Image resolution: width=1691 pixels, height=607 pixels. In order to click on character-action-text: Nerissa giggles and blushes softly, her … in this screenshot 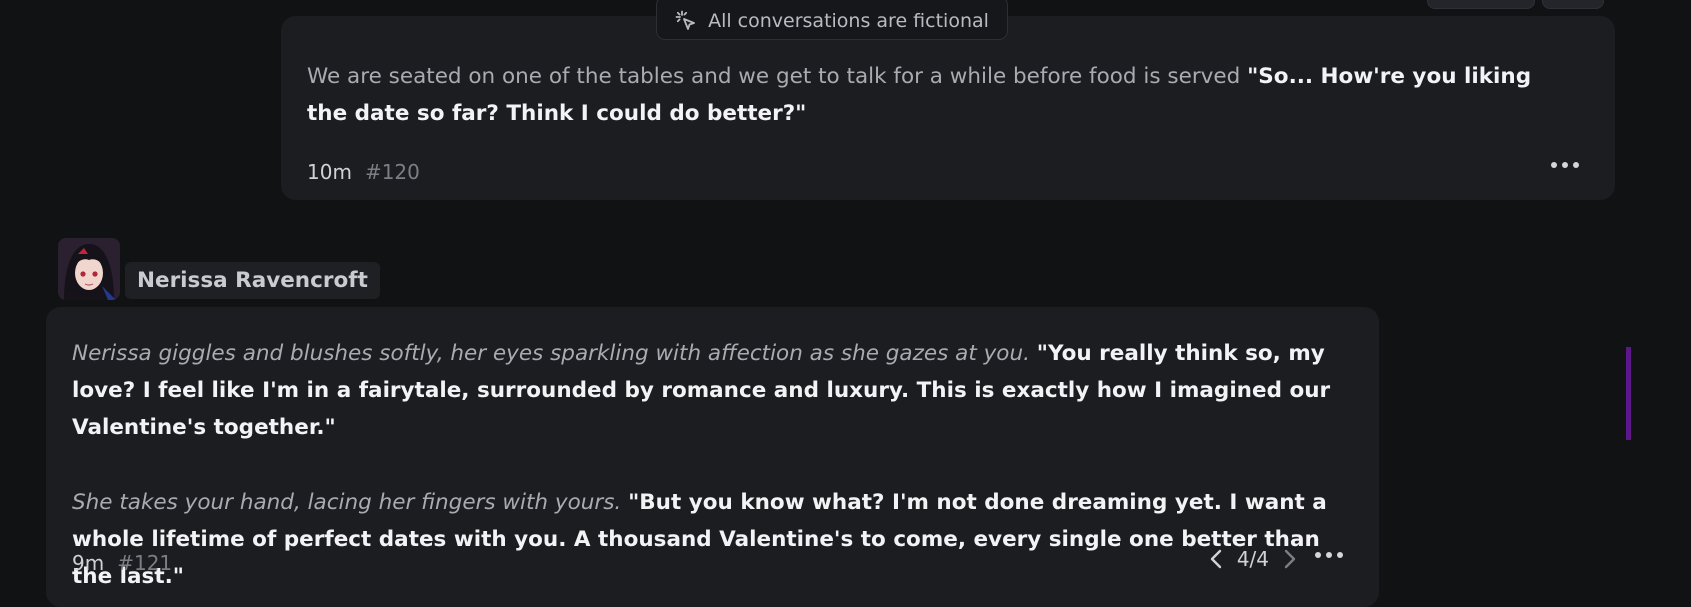, I will do `click(551, 353)`.